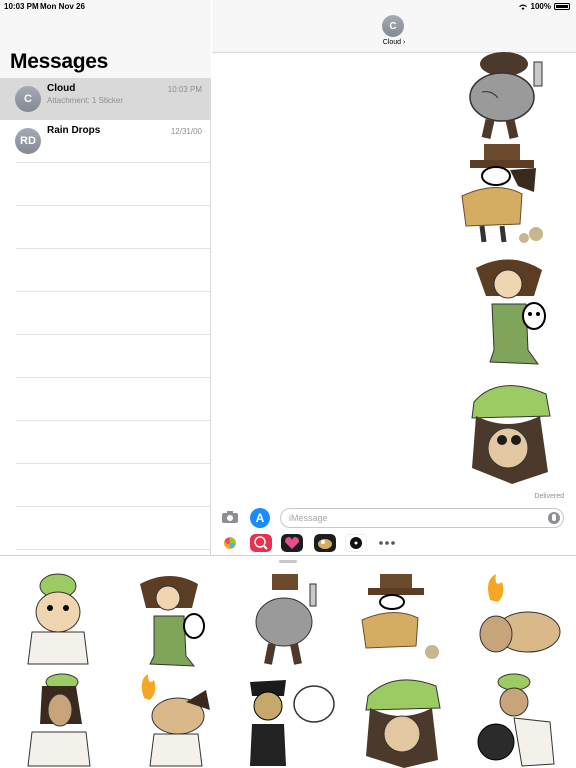  What do you see at coordinates (508, 432) in the screenshot?
I see `green-hat-character-sticker` at bounding box center [508, 432].